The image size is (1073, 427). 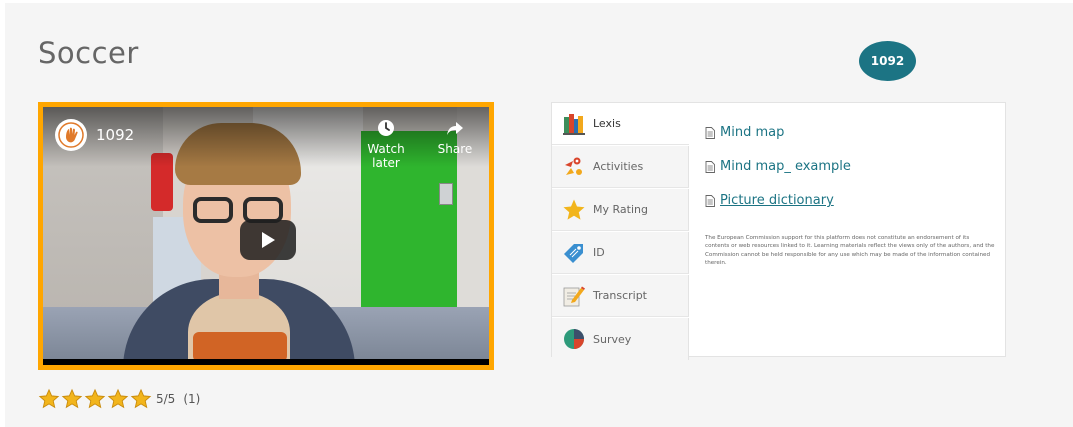 I want to click on mind-map-link-label: Mind map, so click(x=752, y=132).